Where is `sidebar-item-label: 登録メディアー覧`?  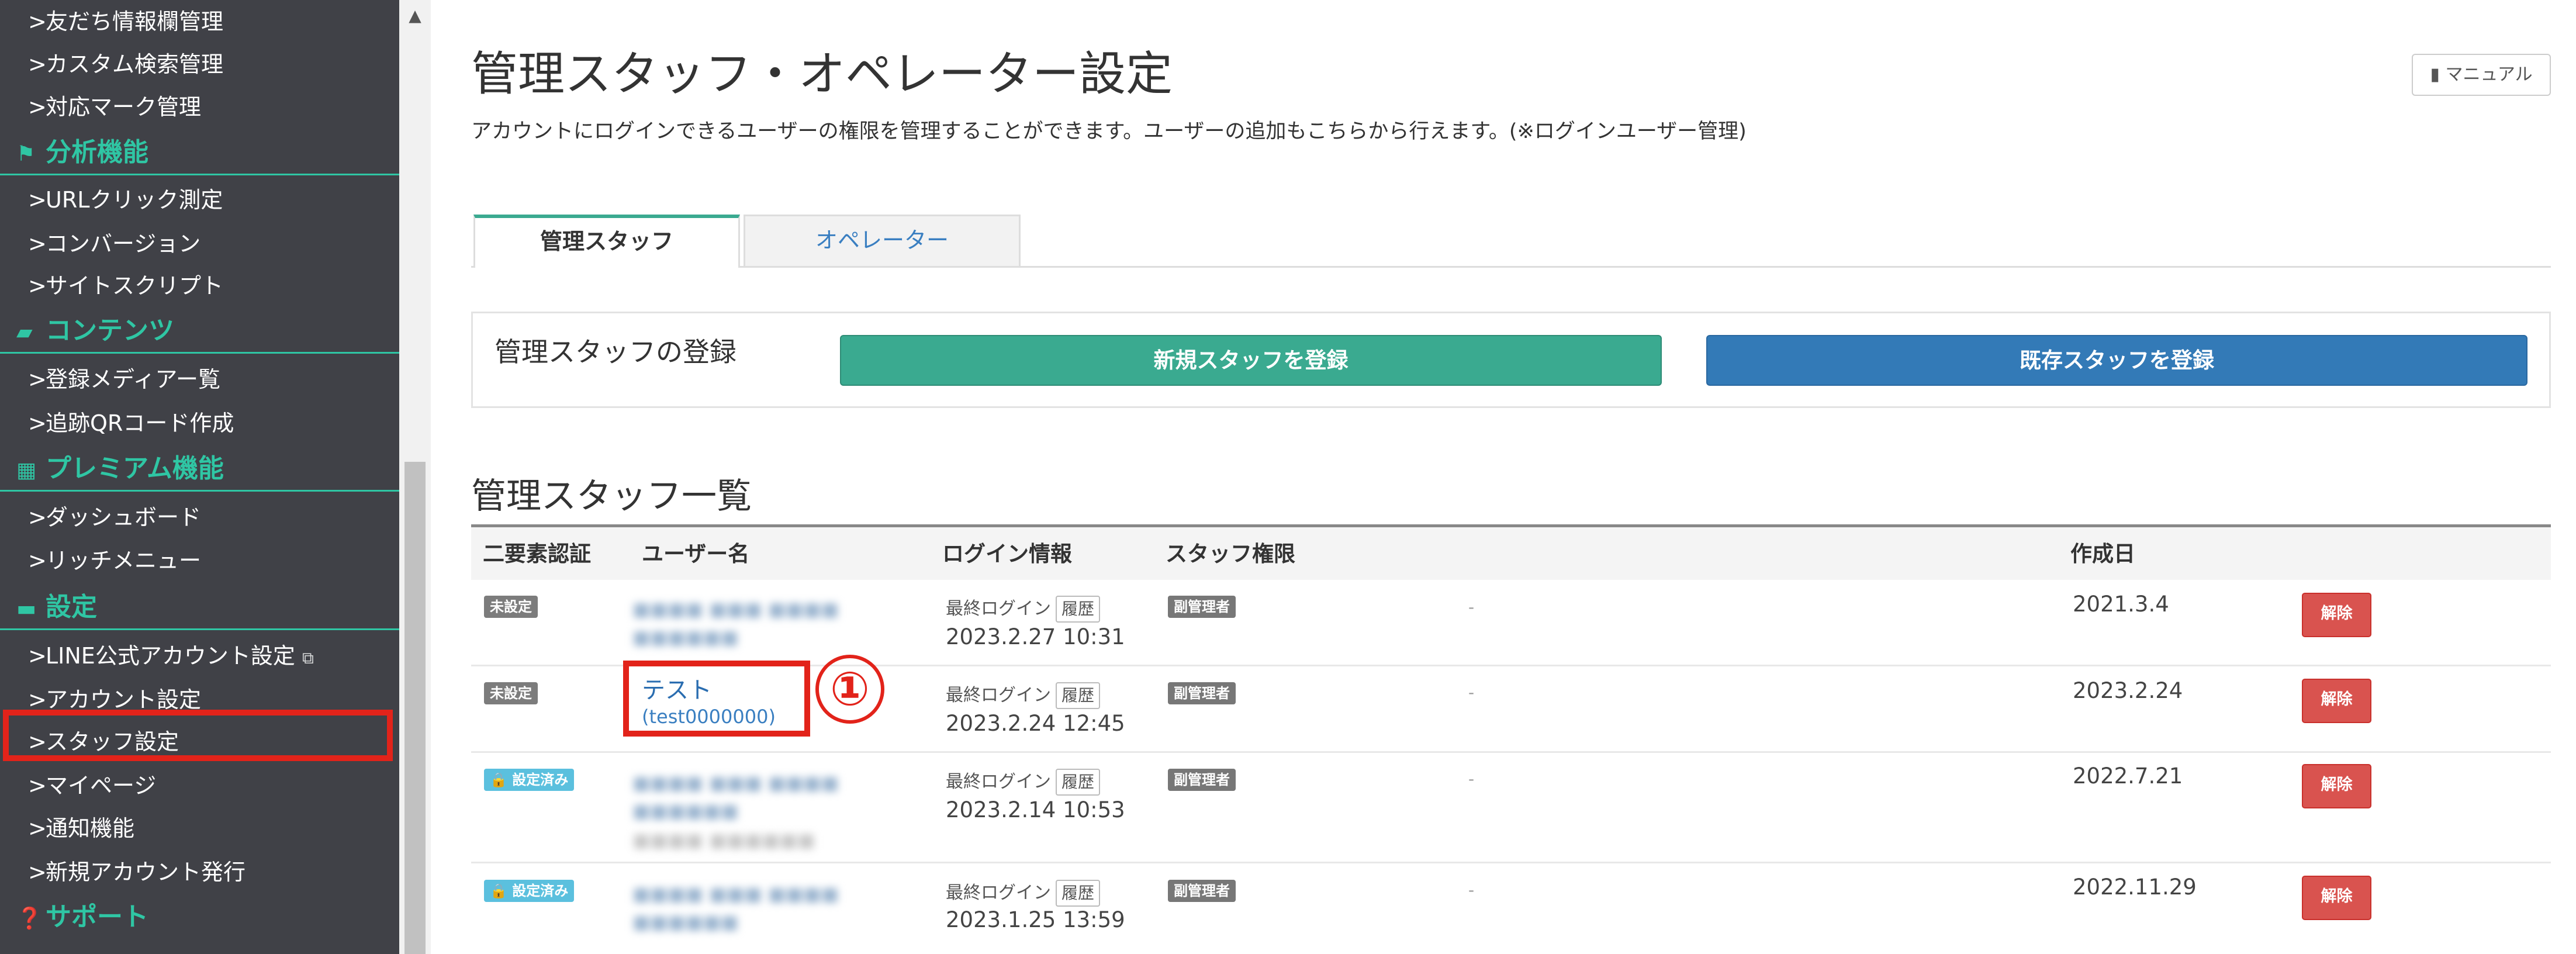
sidebar-item-label: 登録メディアー覧 is located at coordinates (133, 380).